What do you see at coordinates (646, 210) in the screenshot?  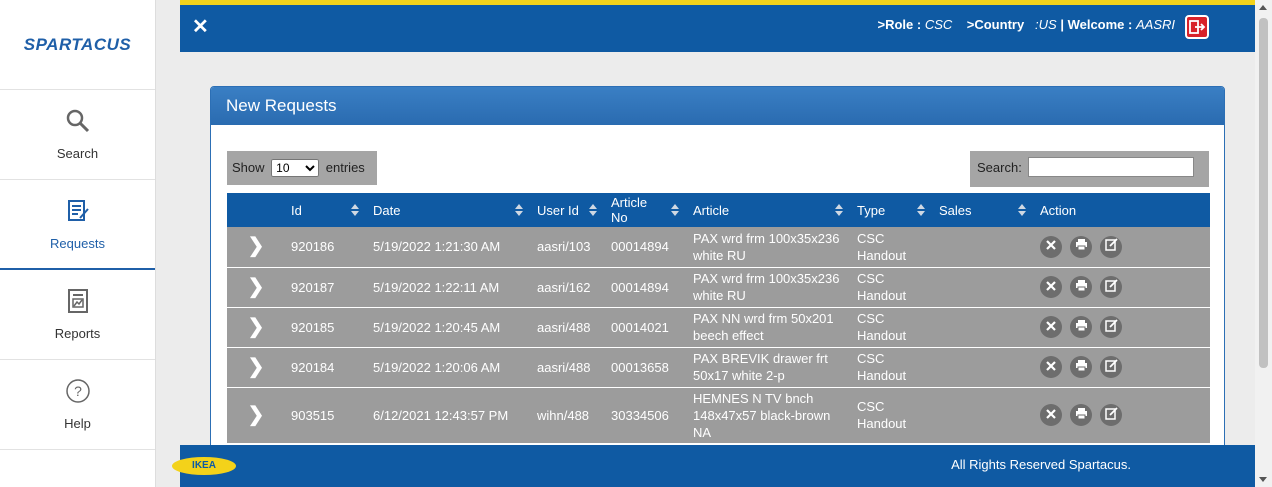 I see `column-header-article-no: Article No` at bounding box center [646, 210].